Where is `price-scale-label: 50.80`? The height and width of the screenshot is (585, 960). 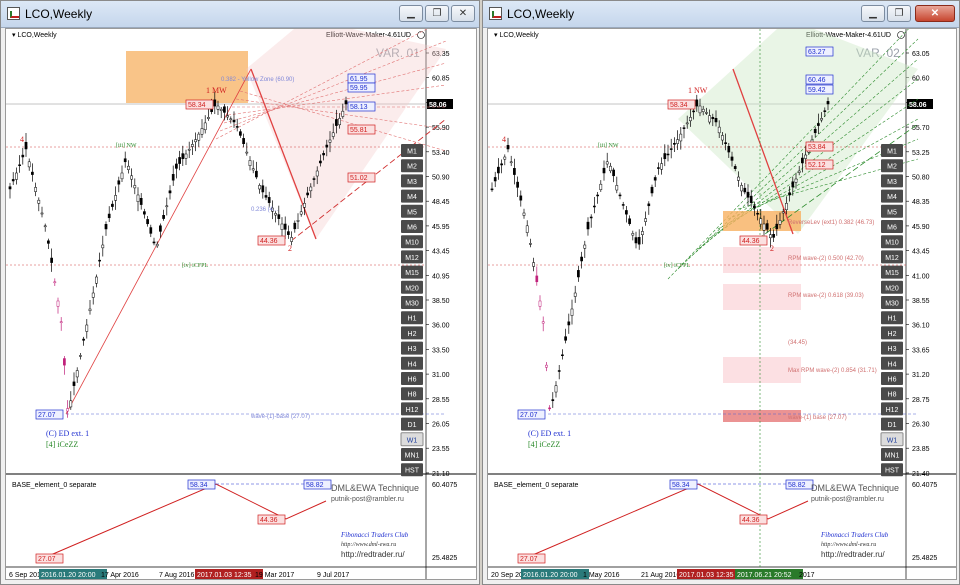 price-scale-label: 50.80 is located at coordinates (921, 178).